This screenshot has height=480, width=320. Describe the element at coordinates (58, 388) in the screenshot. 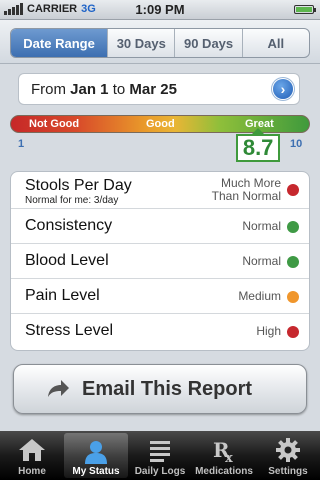

I see `share-arrow-icon` at that location.